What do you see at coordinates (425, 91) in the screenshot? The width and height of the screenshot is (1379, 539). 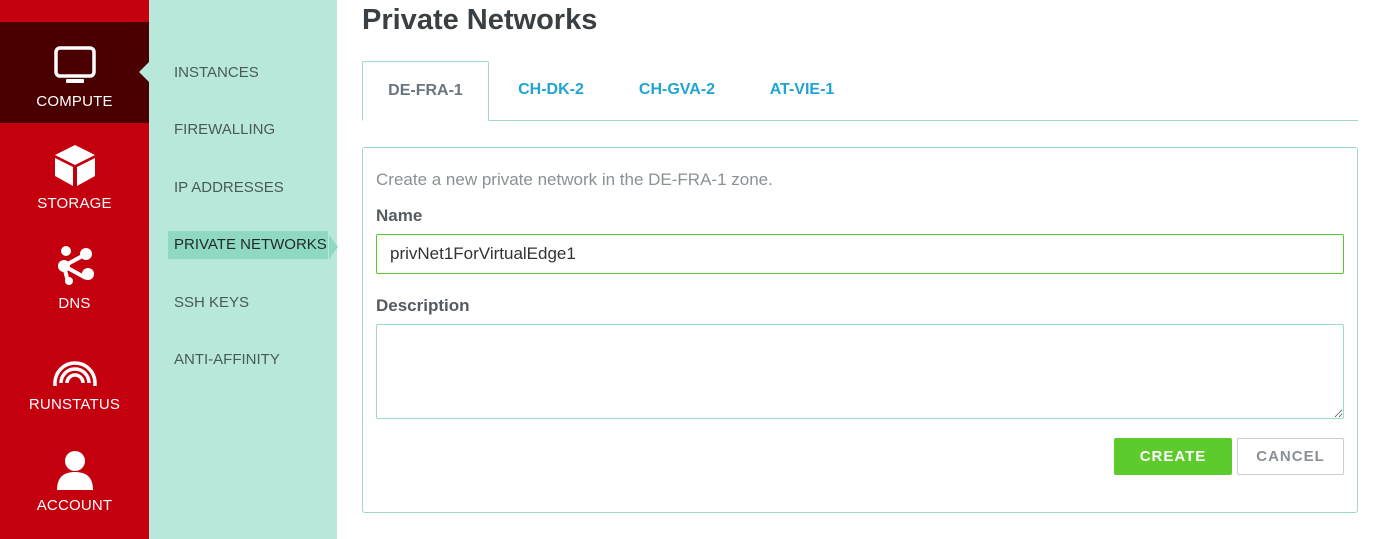 I see `tab-de-fra-1: DE-FRA-1` at bounding box center [425, 91].